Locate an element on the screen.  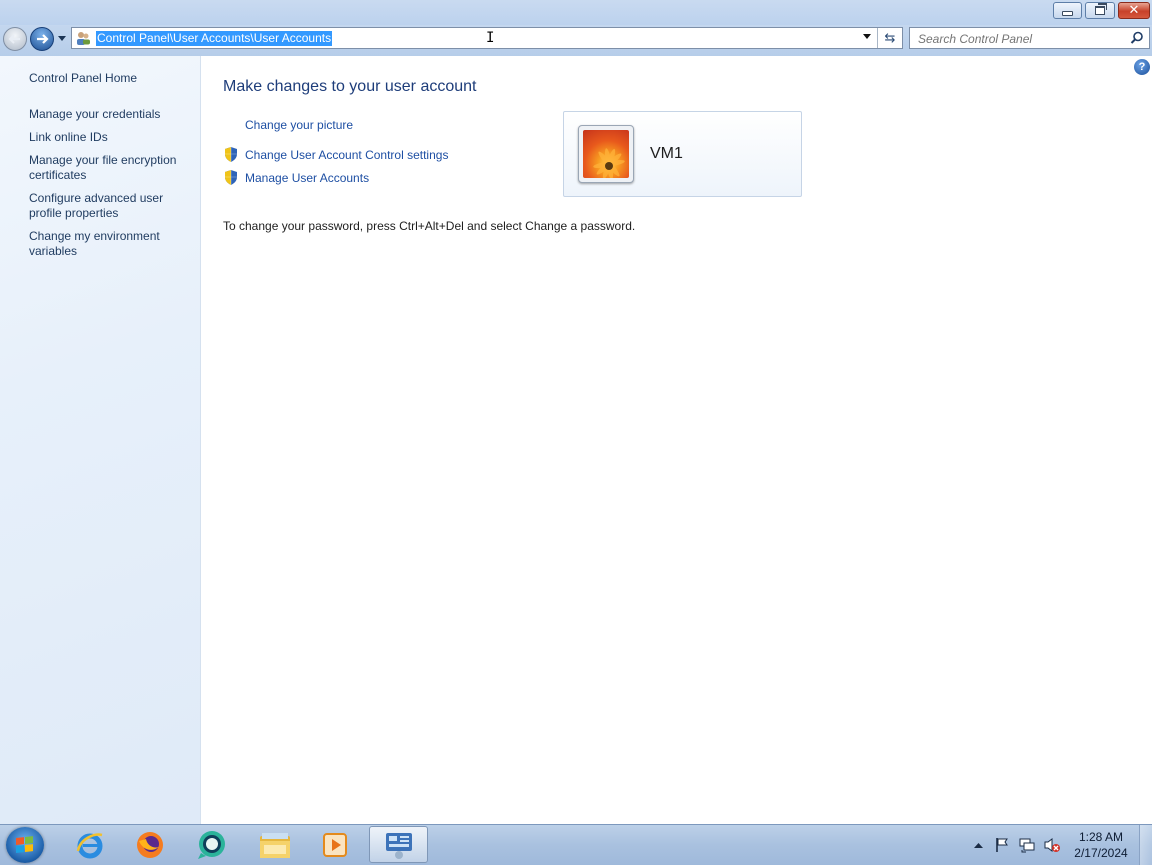
user-accounts-icon is located at coordinates (83, 38).